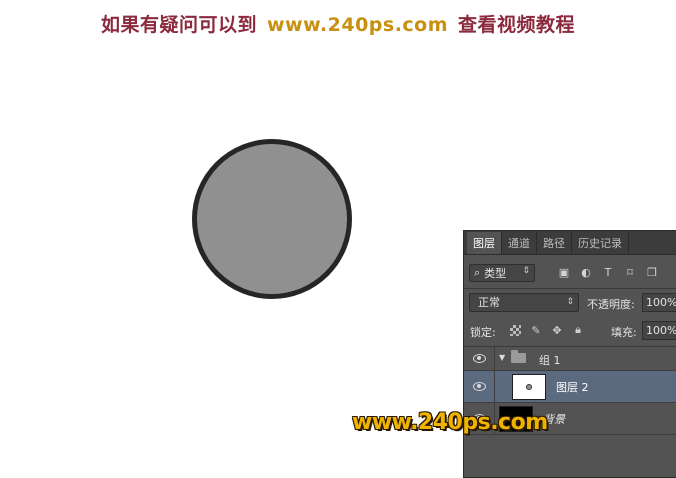  What do you see at coordinates (624, 332) in the screenshot?
I see `fill-label: 填充:` at bounding box center [624, 332].